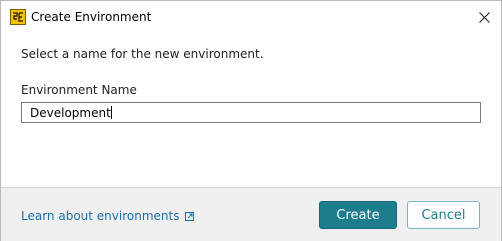 The height and width of the screenshot is (241, 502). Describe the element at coordinates (142, 54) in the screenshot. I see `dialog-prompt: Select a name for the new environment.` at that location.